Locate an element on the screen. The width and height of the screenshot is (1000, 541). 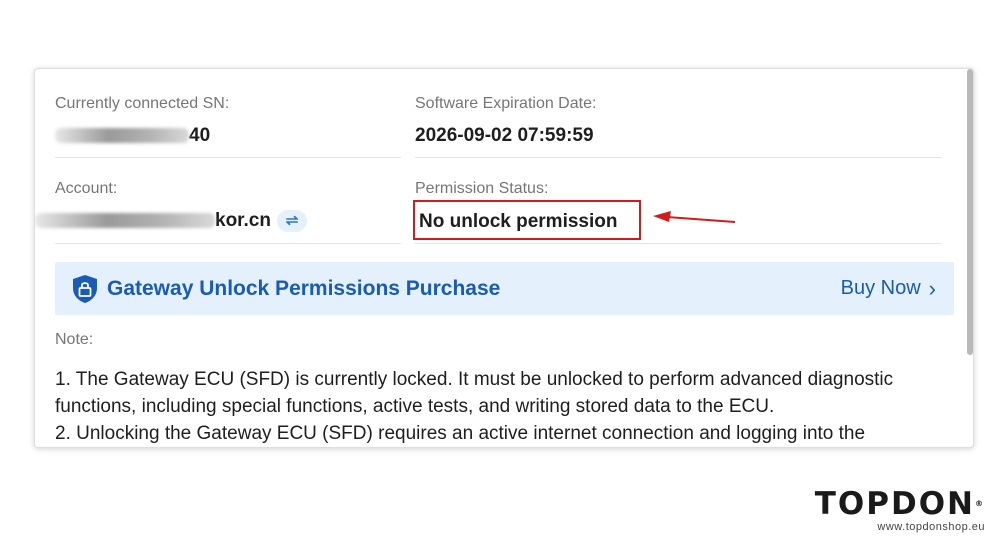
chevron-right-icon: › is located at coordinates (932, 288).